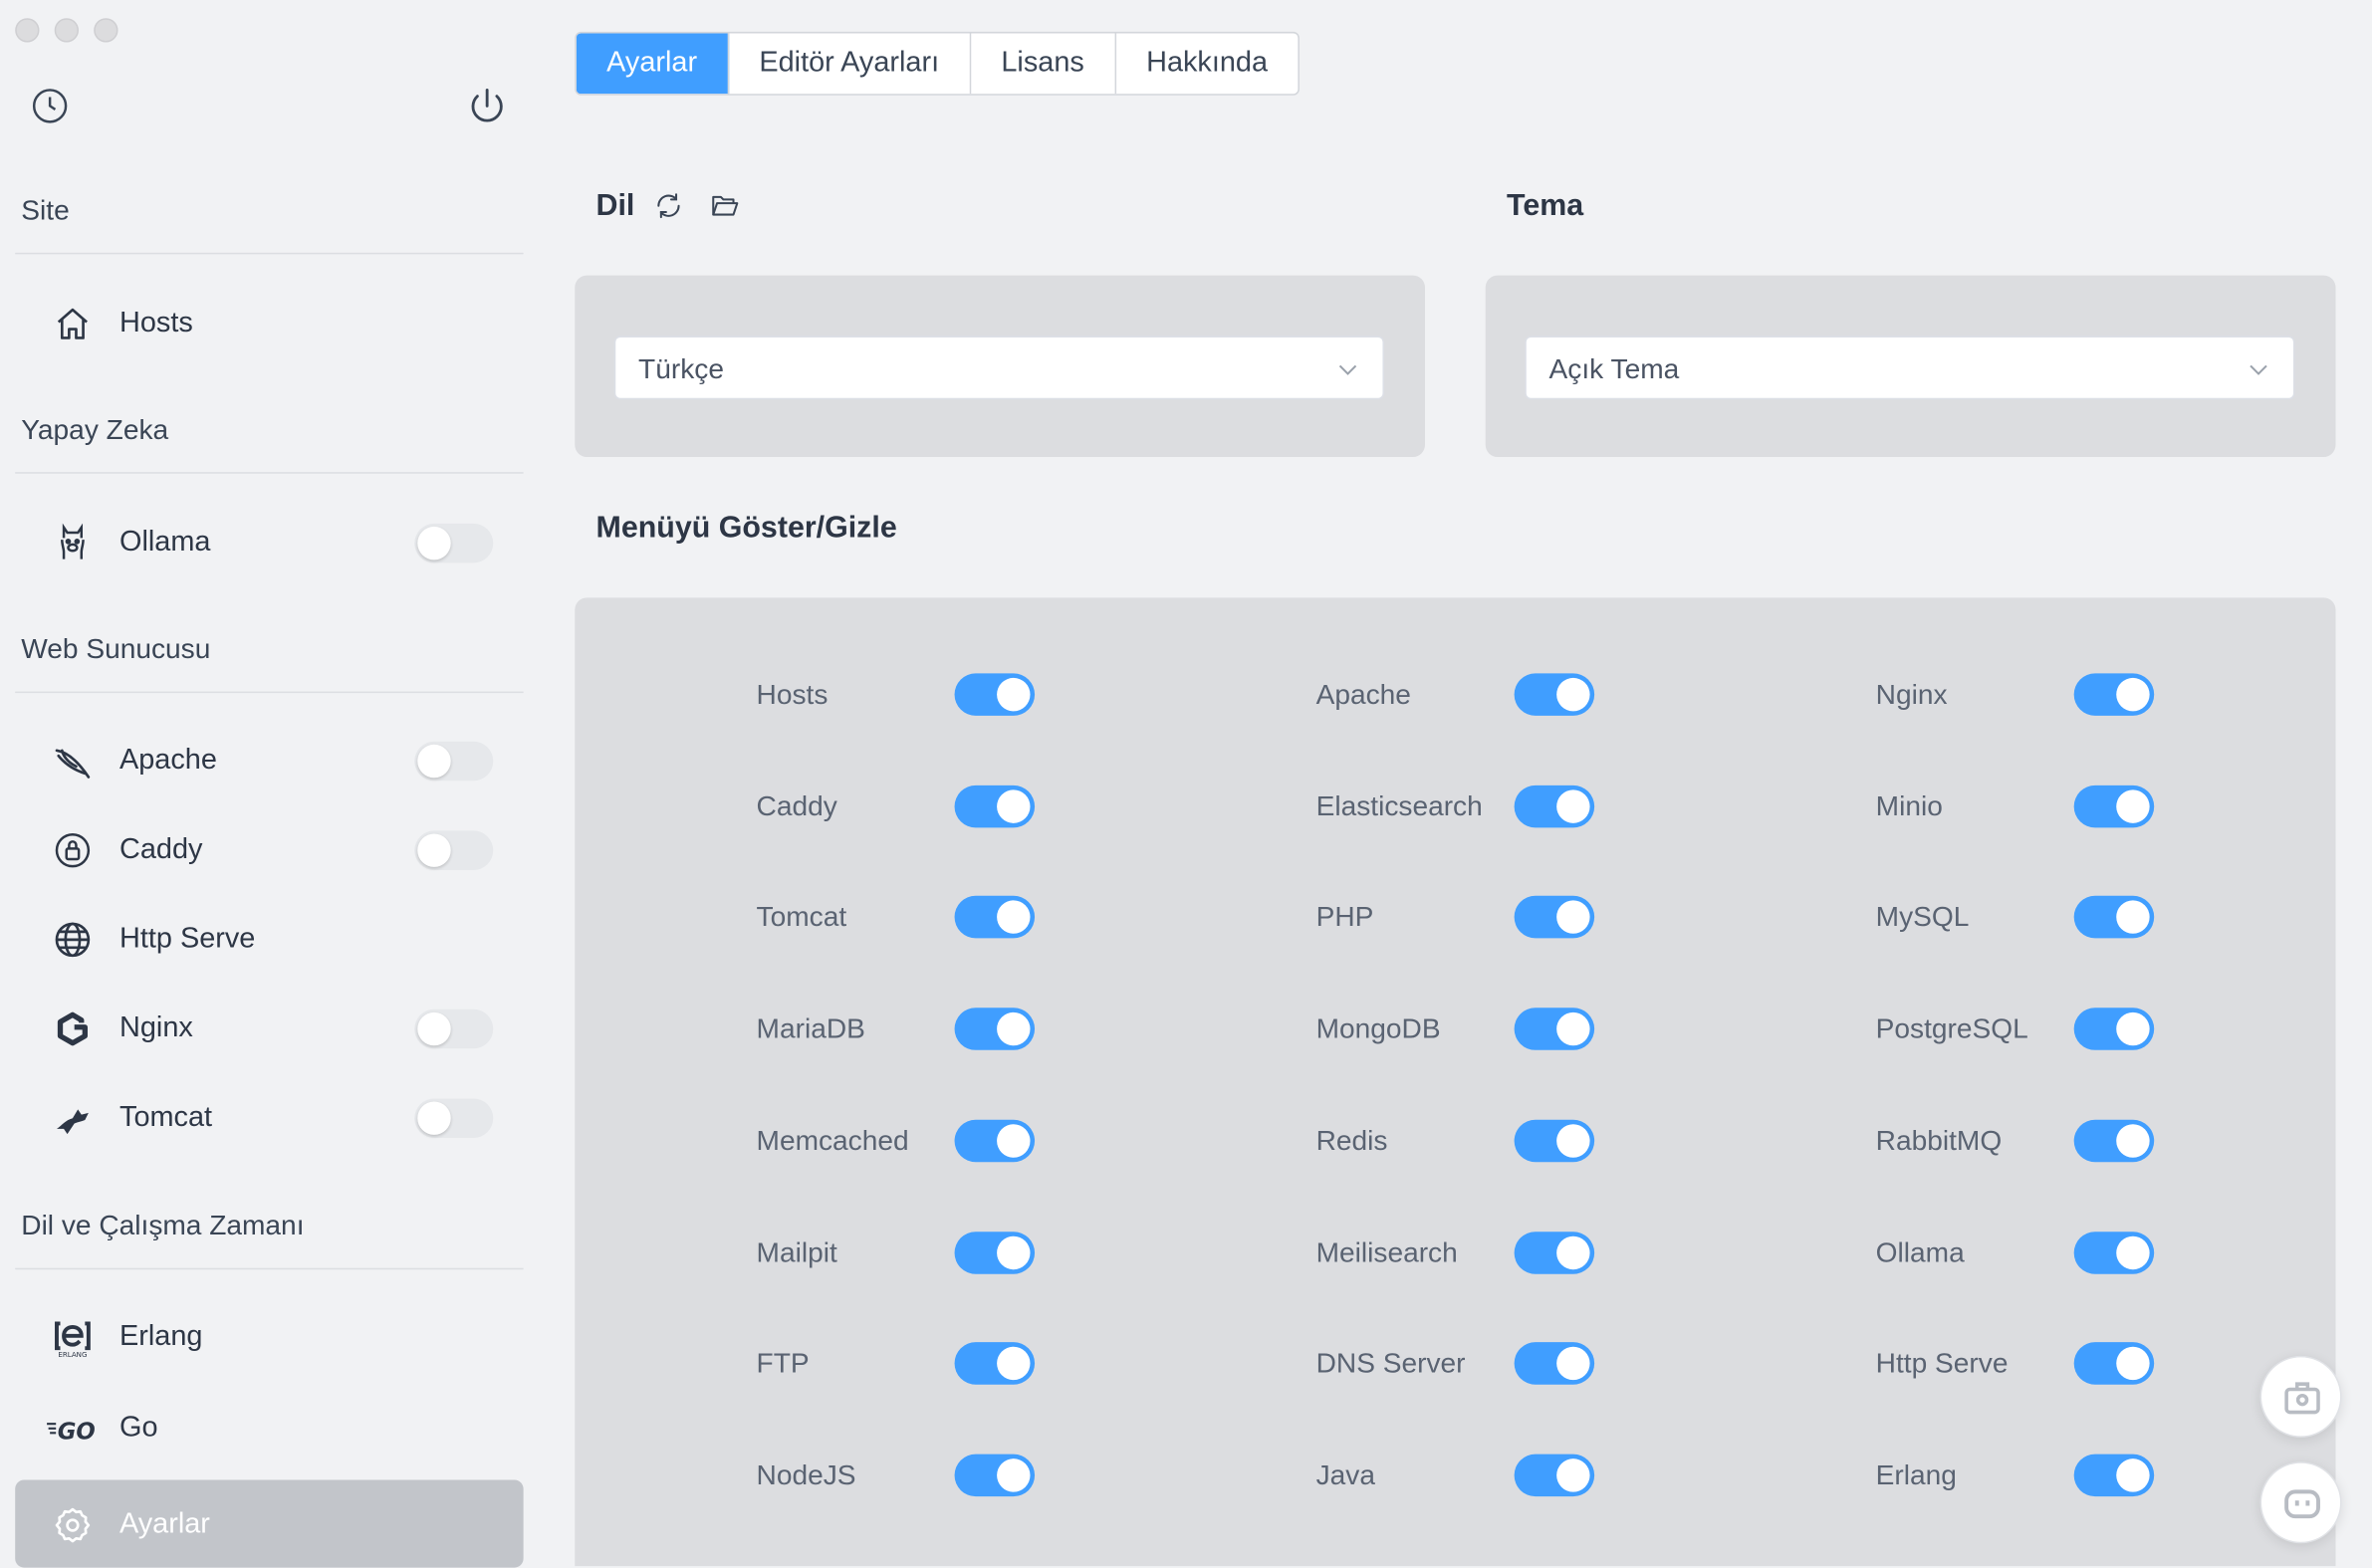 This screenshot has width=2372, height=1568. I want to click on menu-toggle-item-rabbitmq: RabbitMQ, so click(2103, 1140).